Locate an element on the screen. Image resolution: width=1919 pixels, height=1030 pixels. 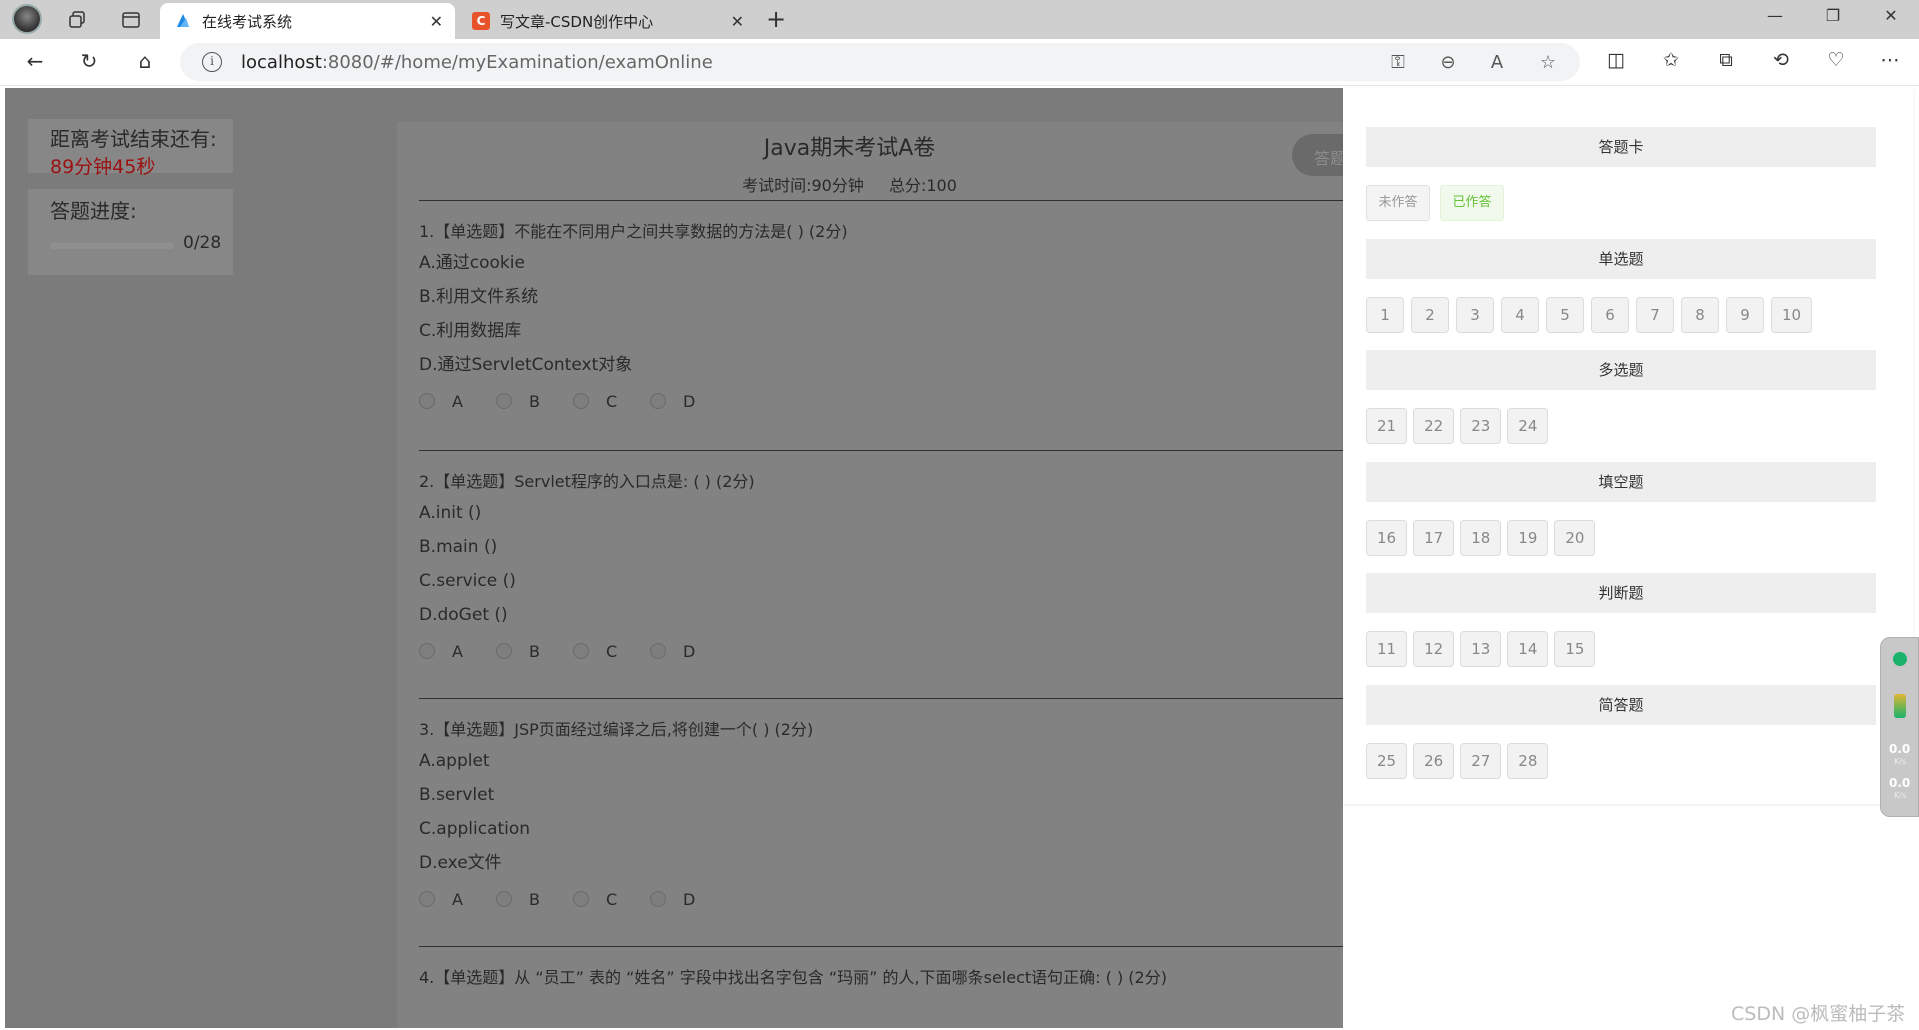
restore-icon: ❐ is located at coordinates (1833, 15).